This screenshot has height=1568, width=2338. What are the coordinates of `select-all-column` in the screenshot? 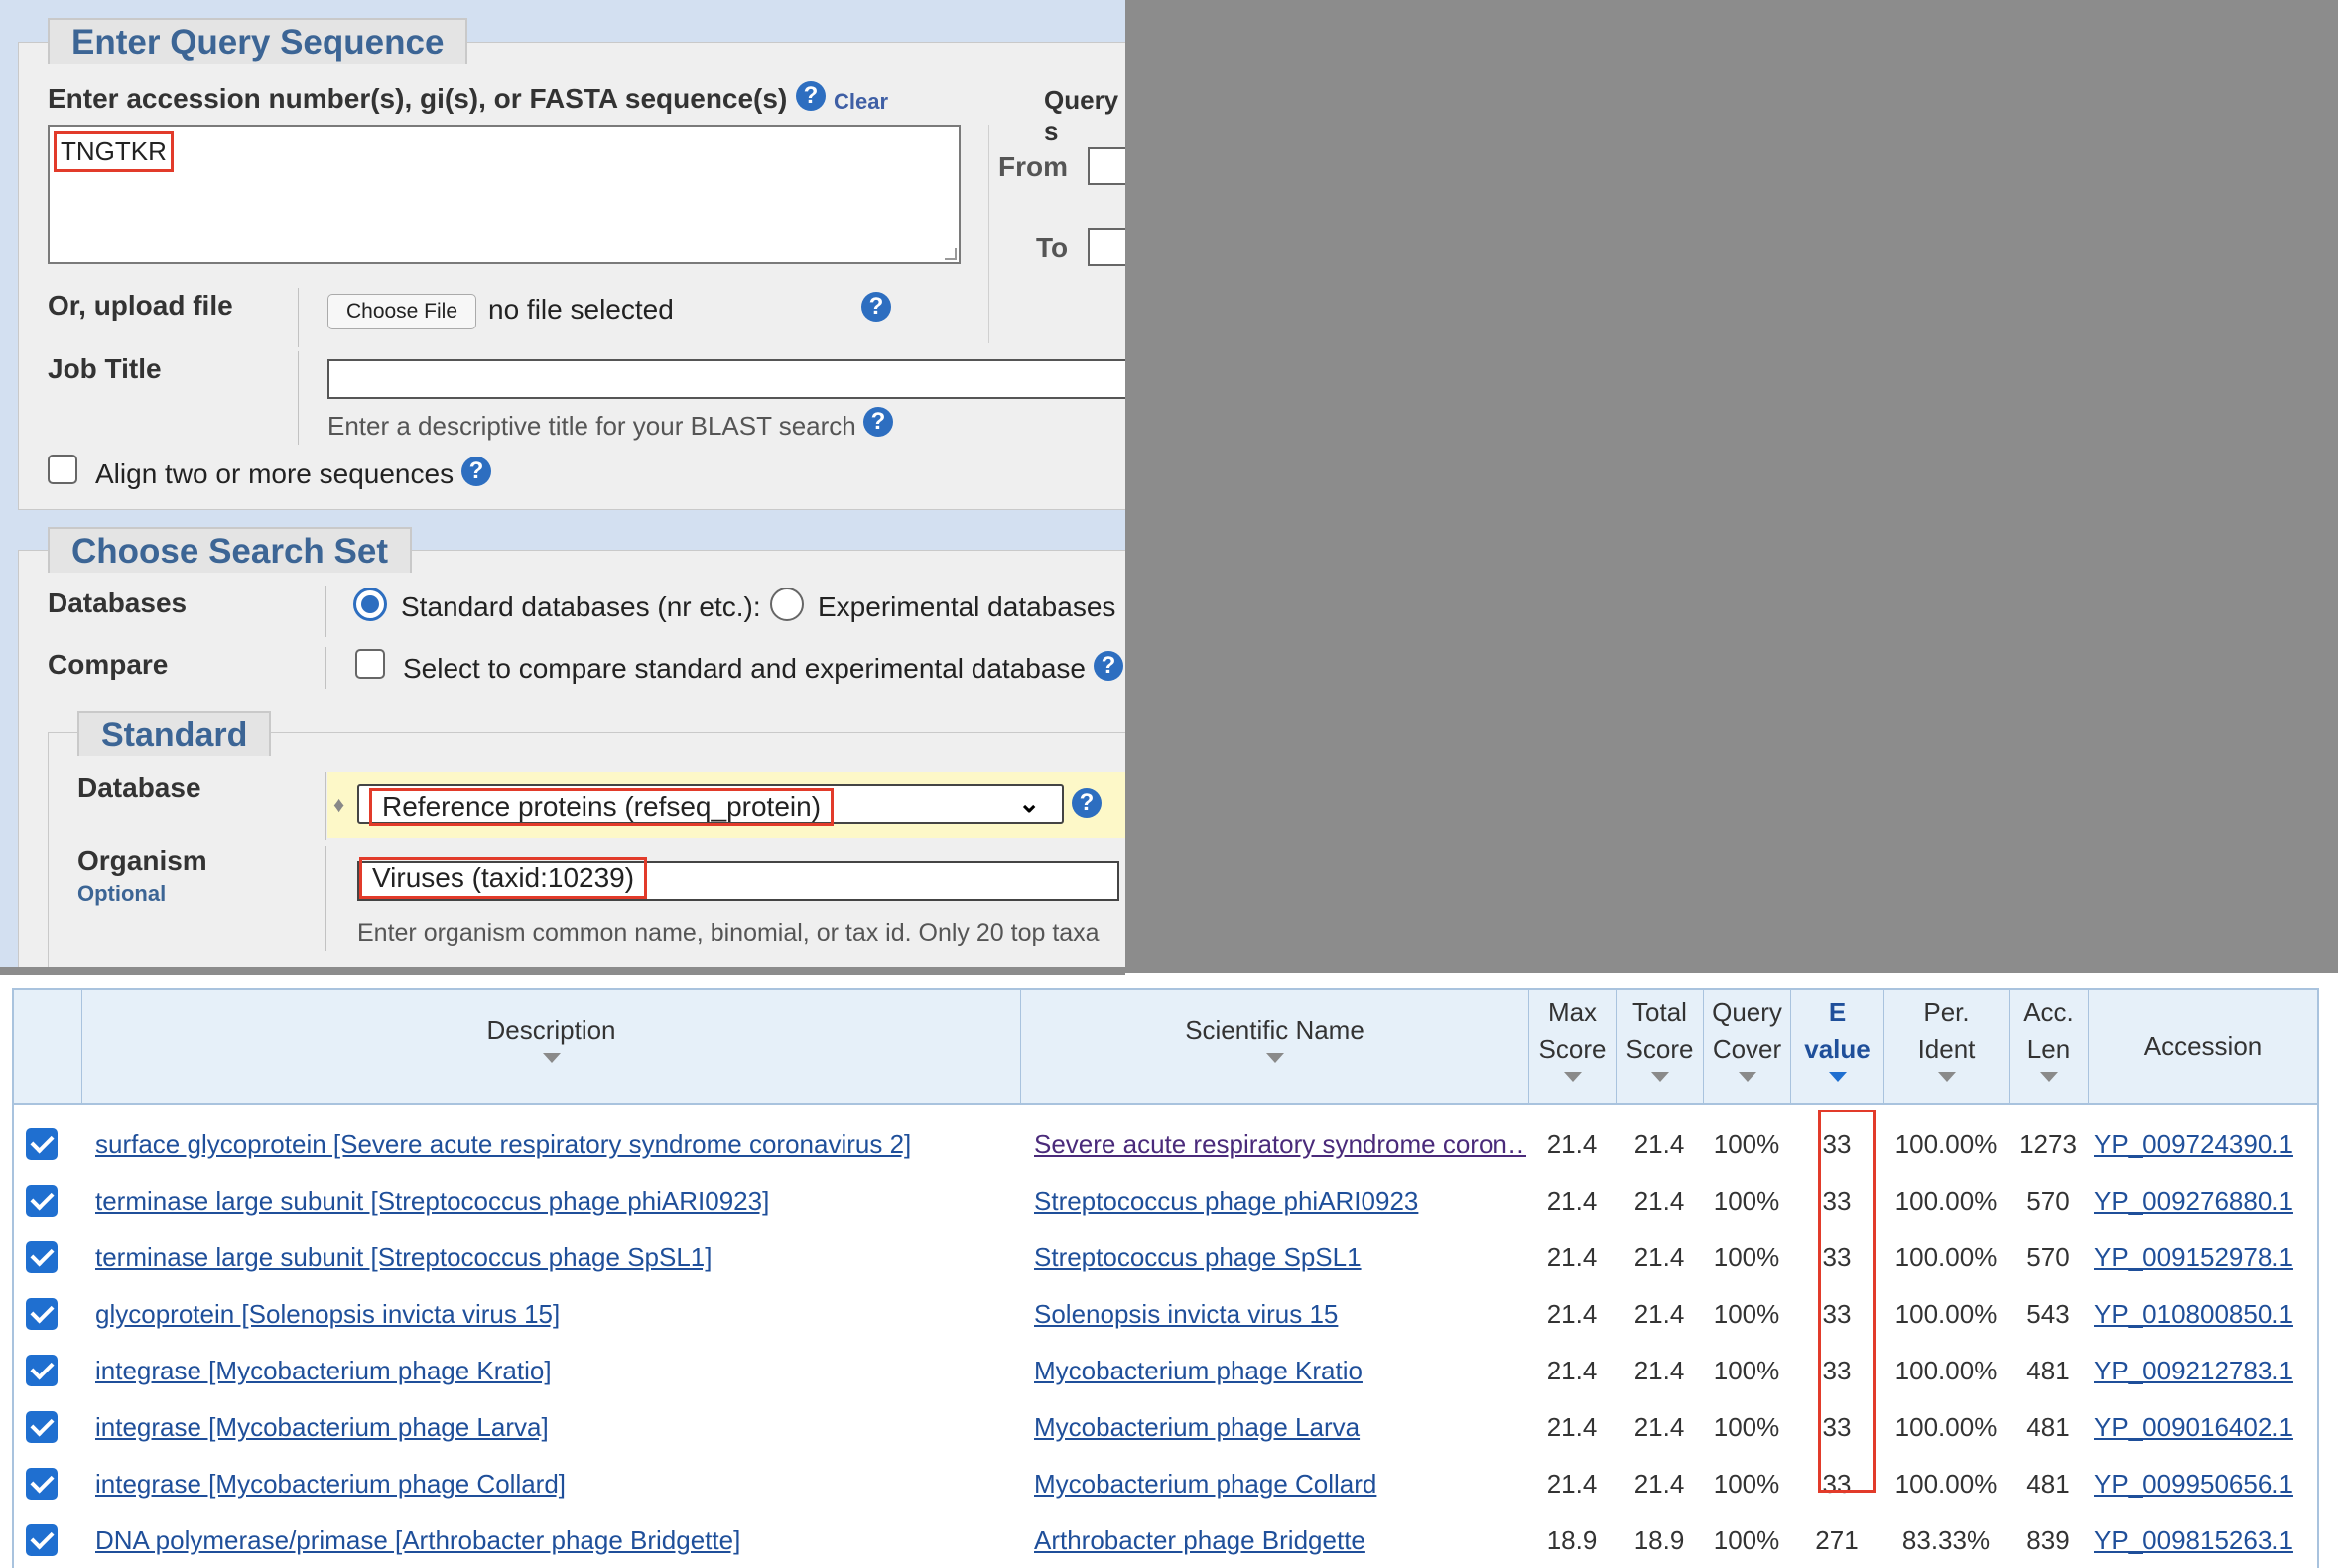 It's located at (48, 1046).